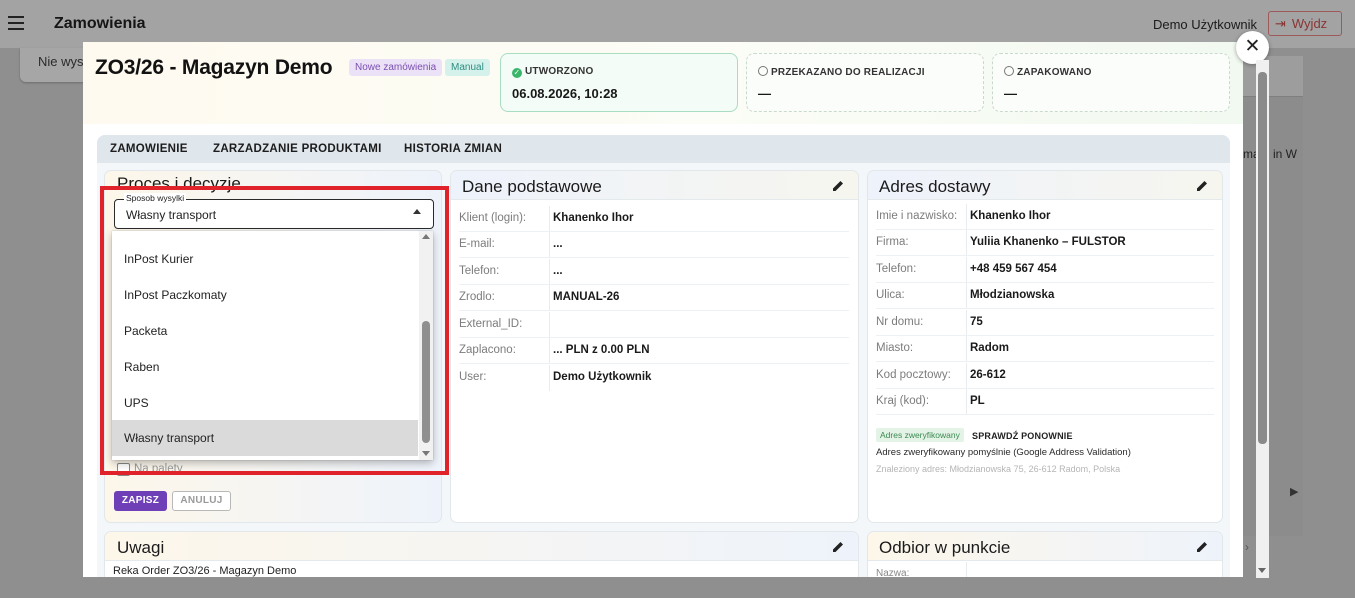 This screenshot has height=598, width=1355. Describe the element at coordinates (1045, 349) in the screenshot. I see `address-row: Miasto: Radom` at that location.